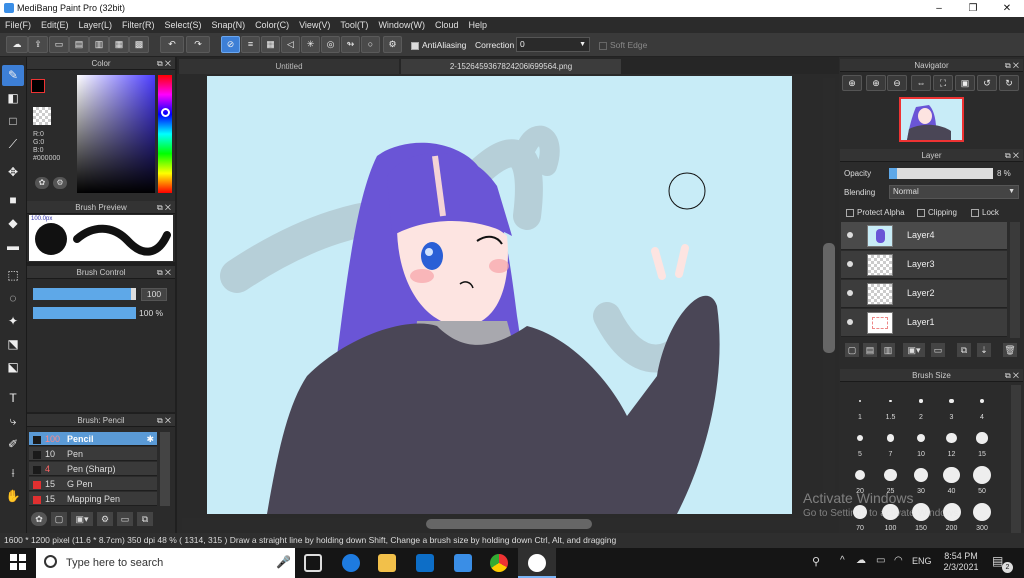 The image size is (1024, 578). I want to click on layer-row-layer2: Layer2, so click(924, 294).